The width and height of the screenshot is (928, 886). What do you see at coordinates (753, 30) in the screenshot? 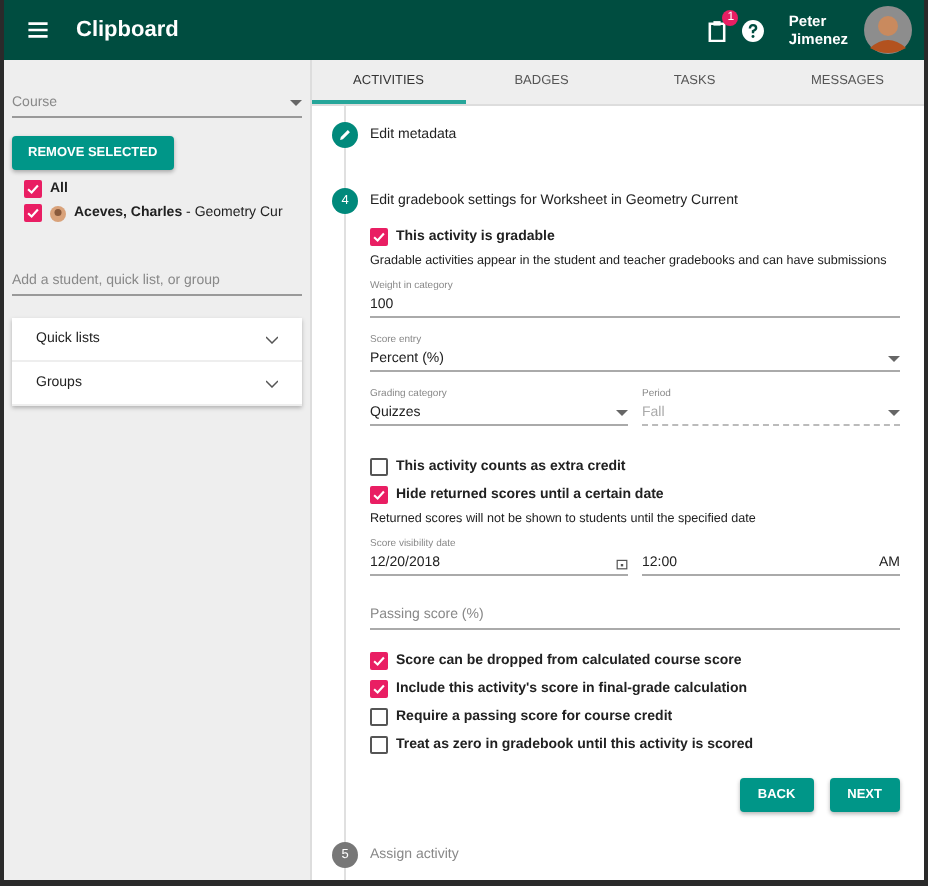
I see `help-icon` at bounding box center [753, 30].